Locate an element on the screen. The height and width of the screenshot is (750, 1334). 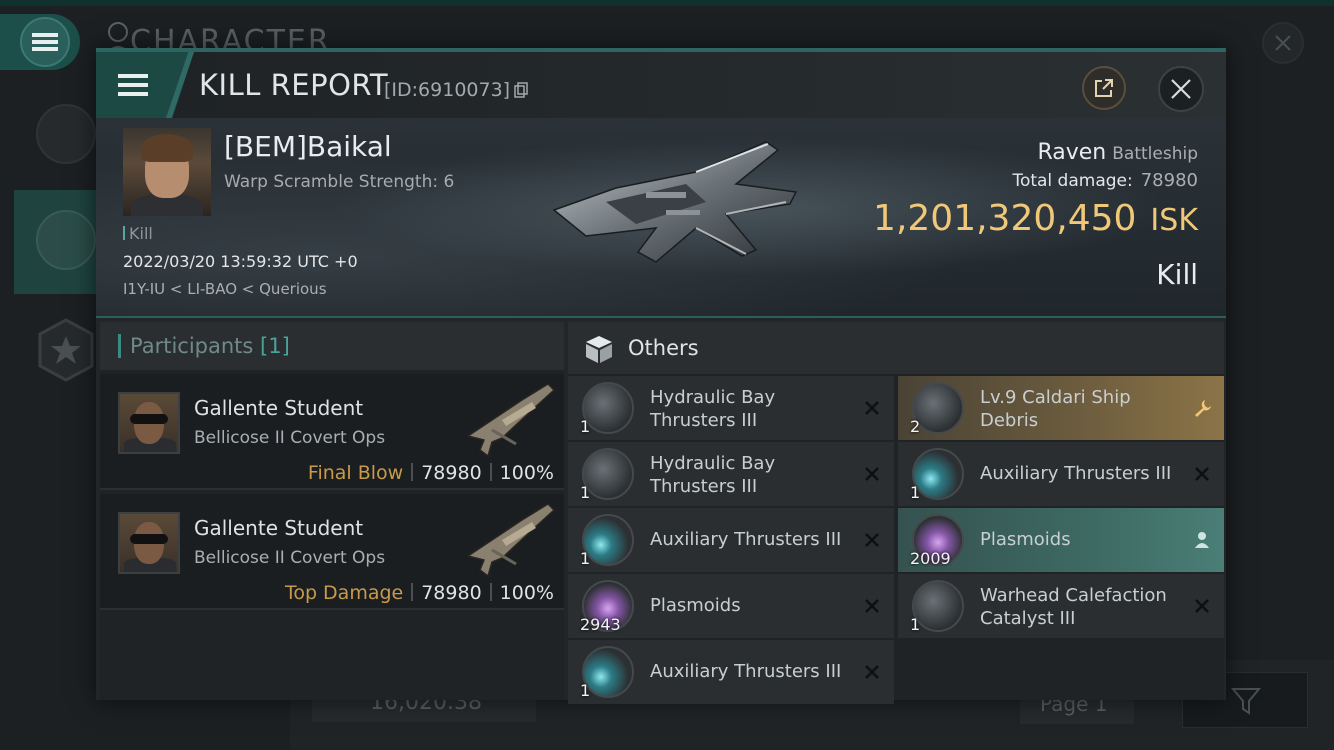
total-damage-value: 78980 is located at coordinates (1169, 180).